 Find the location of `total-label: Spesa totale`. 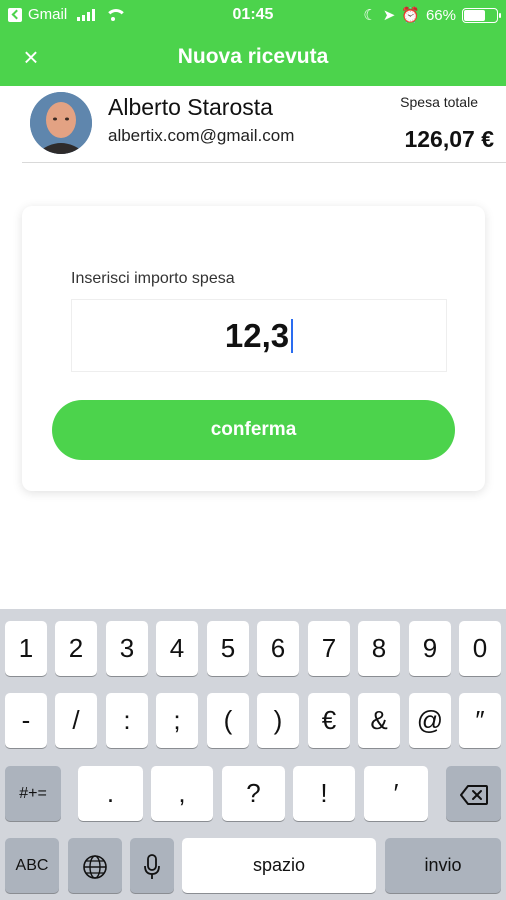

total-label: Spesa totale is located at coordinates (439, 102).